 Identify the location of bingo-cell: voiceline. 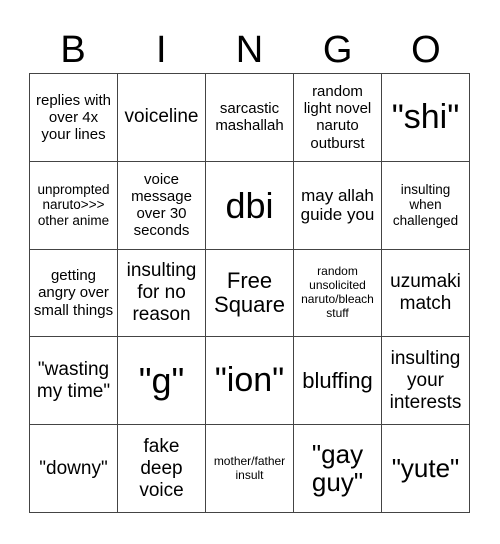
(162, 118).